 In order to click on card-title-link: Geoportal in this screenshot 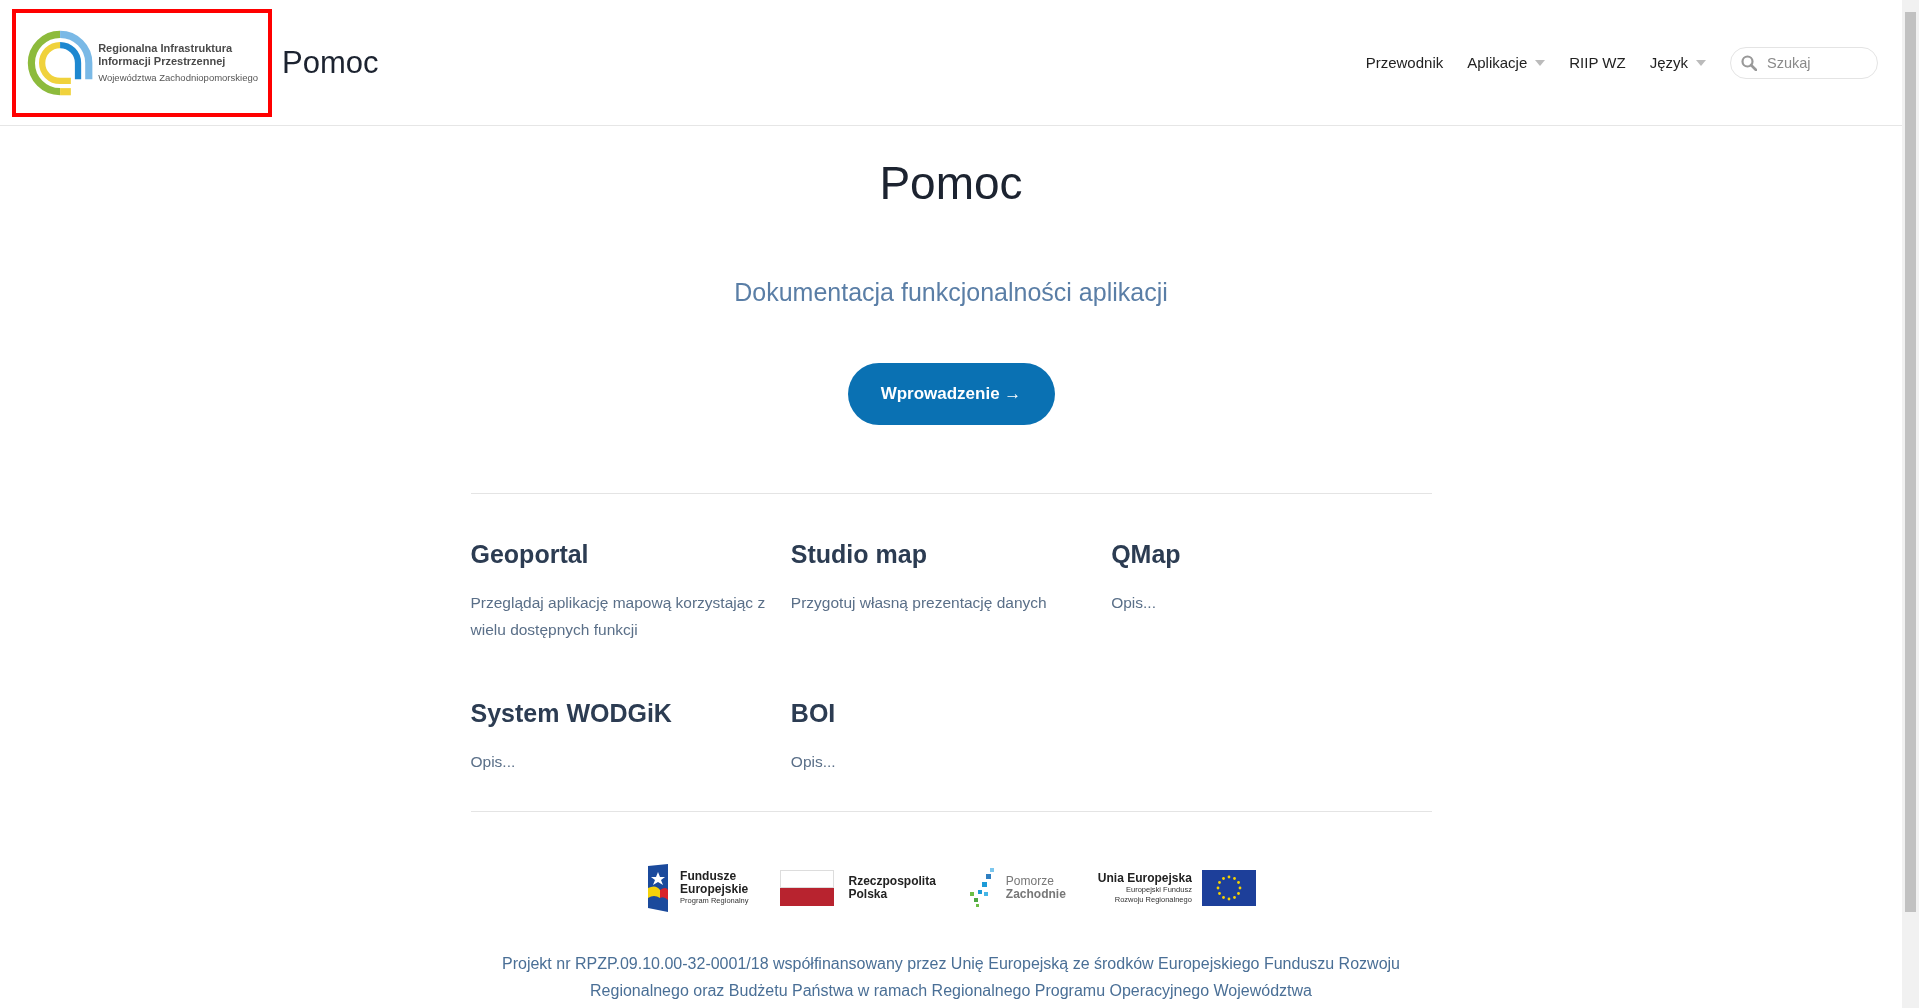, I will do `click(529, 554)`.